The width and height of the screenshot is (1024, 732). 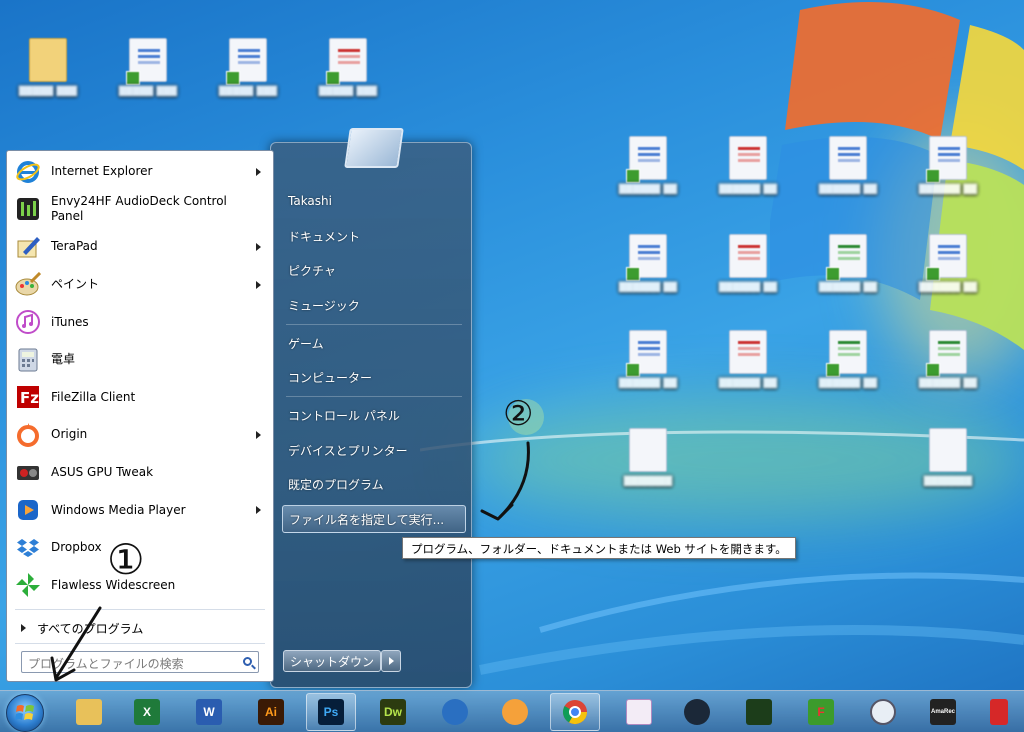 What do you see at coordinates (374, 201) in the screenshot?
I see `start-menu-item-user: Takashi` at bounding box center [374, 201].